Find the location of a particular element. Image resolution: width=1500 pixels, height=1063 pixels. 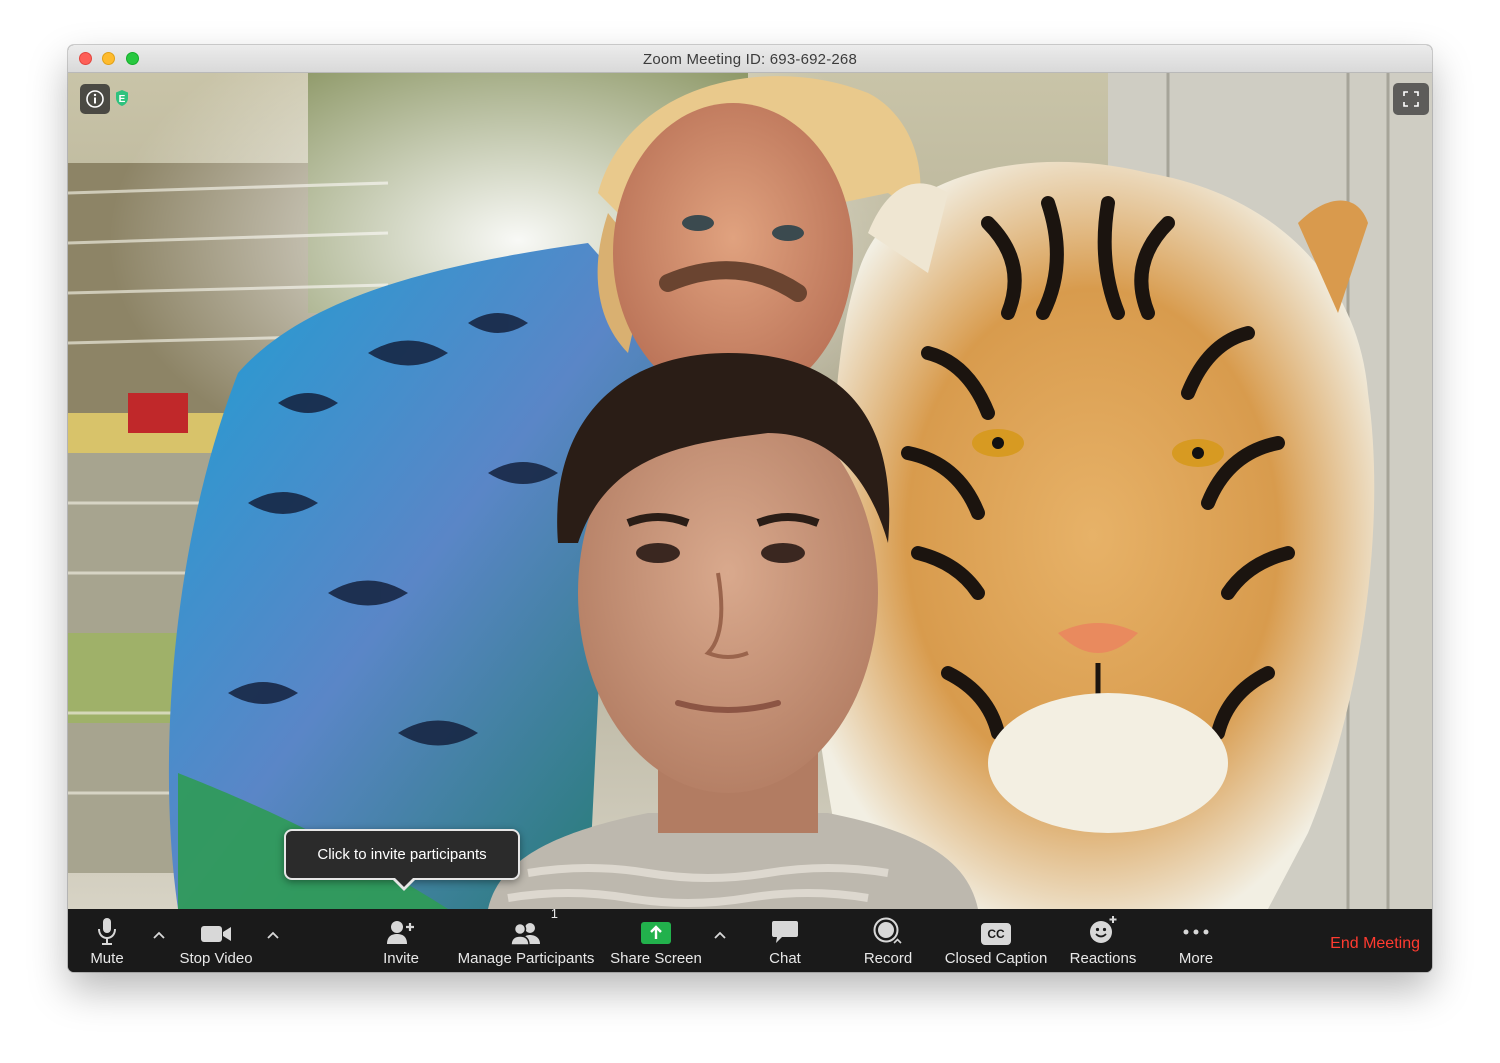

audio-options-chevron-up-icon is located at coordinates (159, 936).